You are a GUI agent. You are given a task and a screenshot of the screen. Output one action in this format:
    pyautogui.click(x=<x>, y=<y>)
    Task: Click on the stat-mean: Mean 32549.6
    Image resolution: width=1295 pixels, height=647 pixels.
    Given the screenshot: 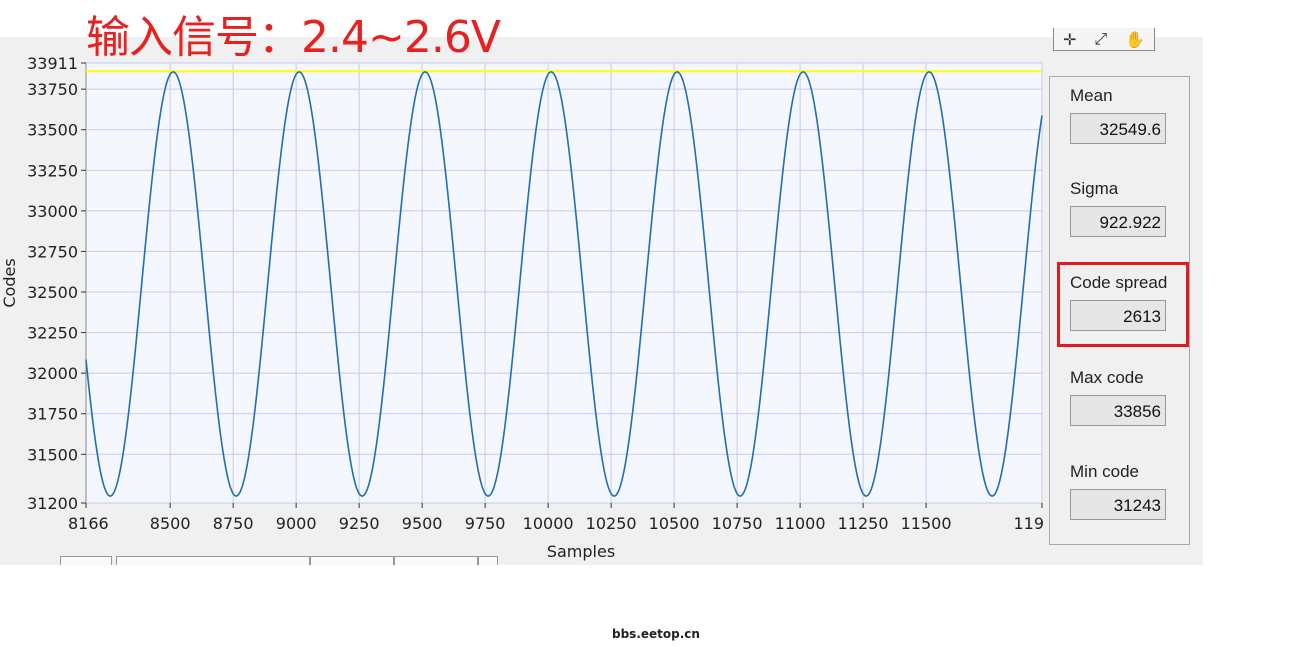 What is the action you would take?
    pyautogui.click(x=1125, y=114)
    